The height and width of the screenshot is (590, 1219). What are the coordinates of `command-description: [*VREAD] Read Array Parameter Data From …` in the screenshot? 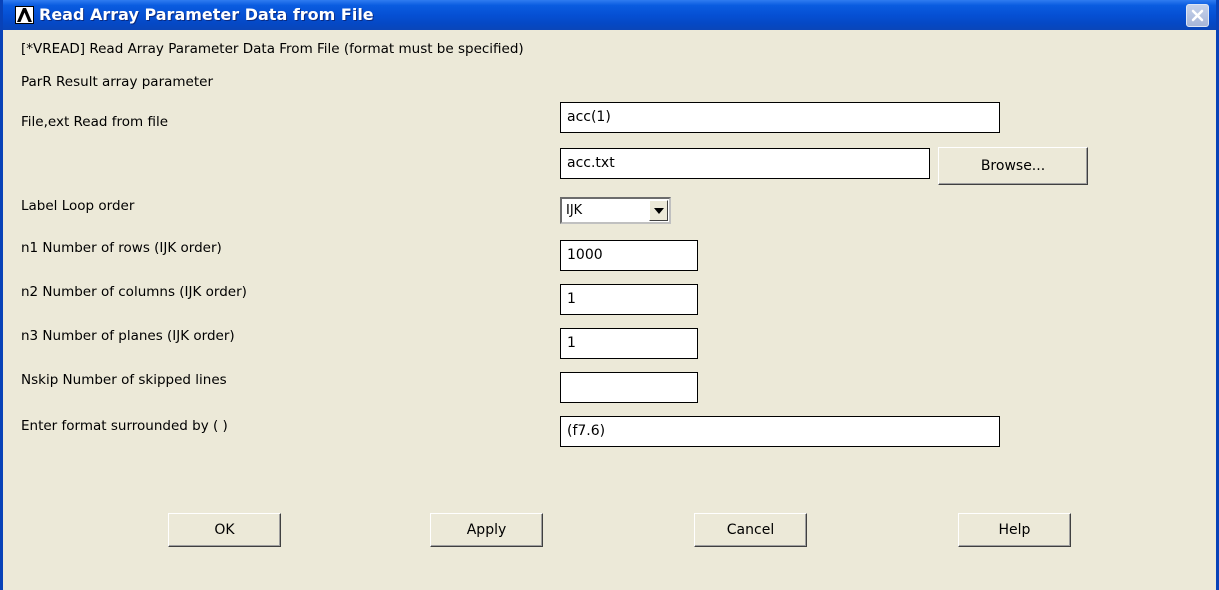 It's located at (272, 49).